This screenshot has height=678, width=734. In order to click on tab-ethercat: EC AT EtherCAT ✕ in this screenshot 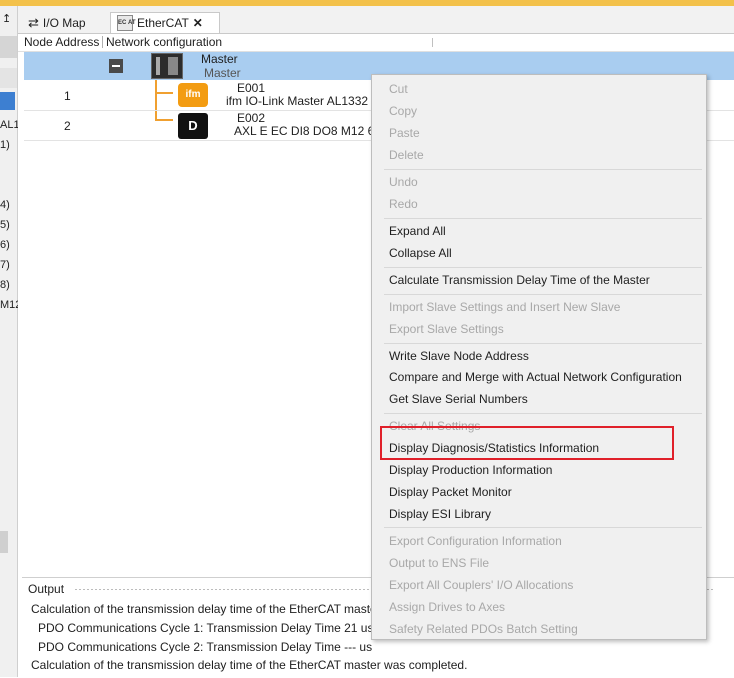, I will do `click(165, 22)`.